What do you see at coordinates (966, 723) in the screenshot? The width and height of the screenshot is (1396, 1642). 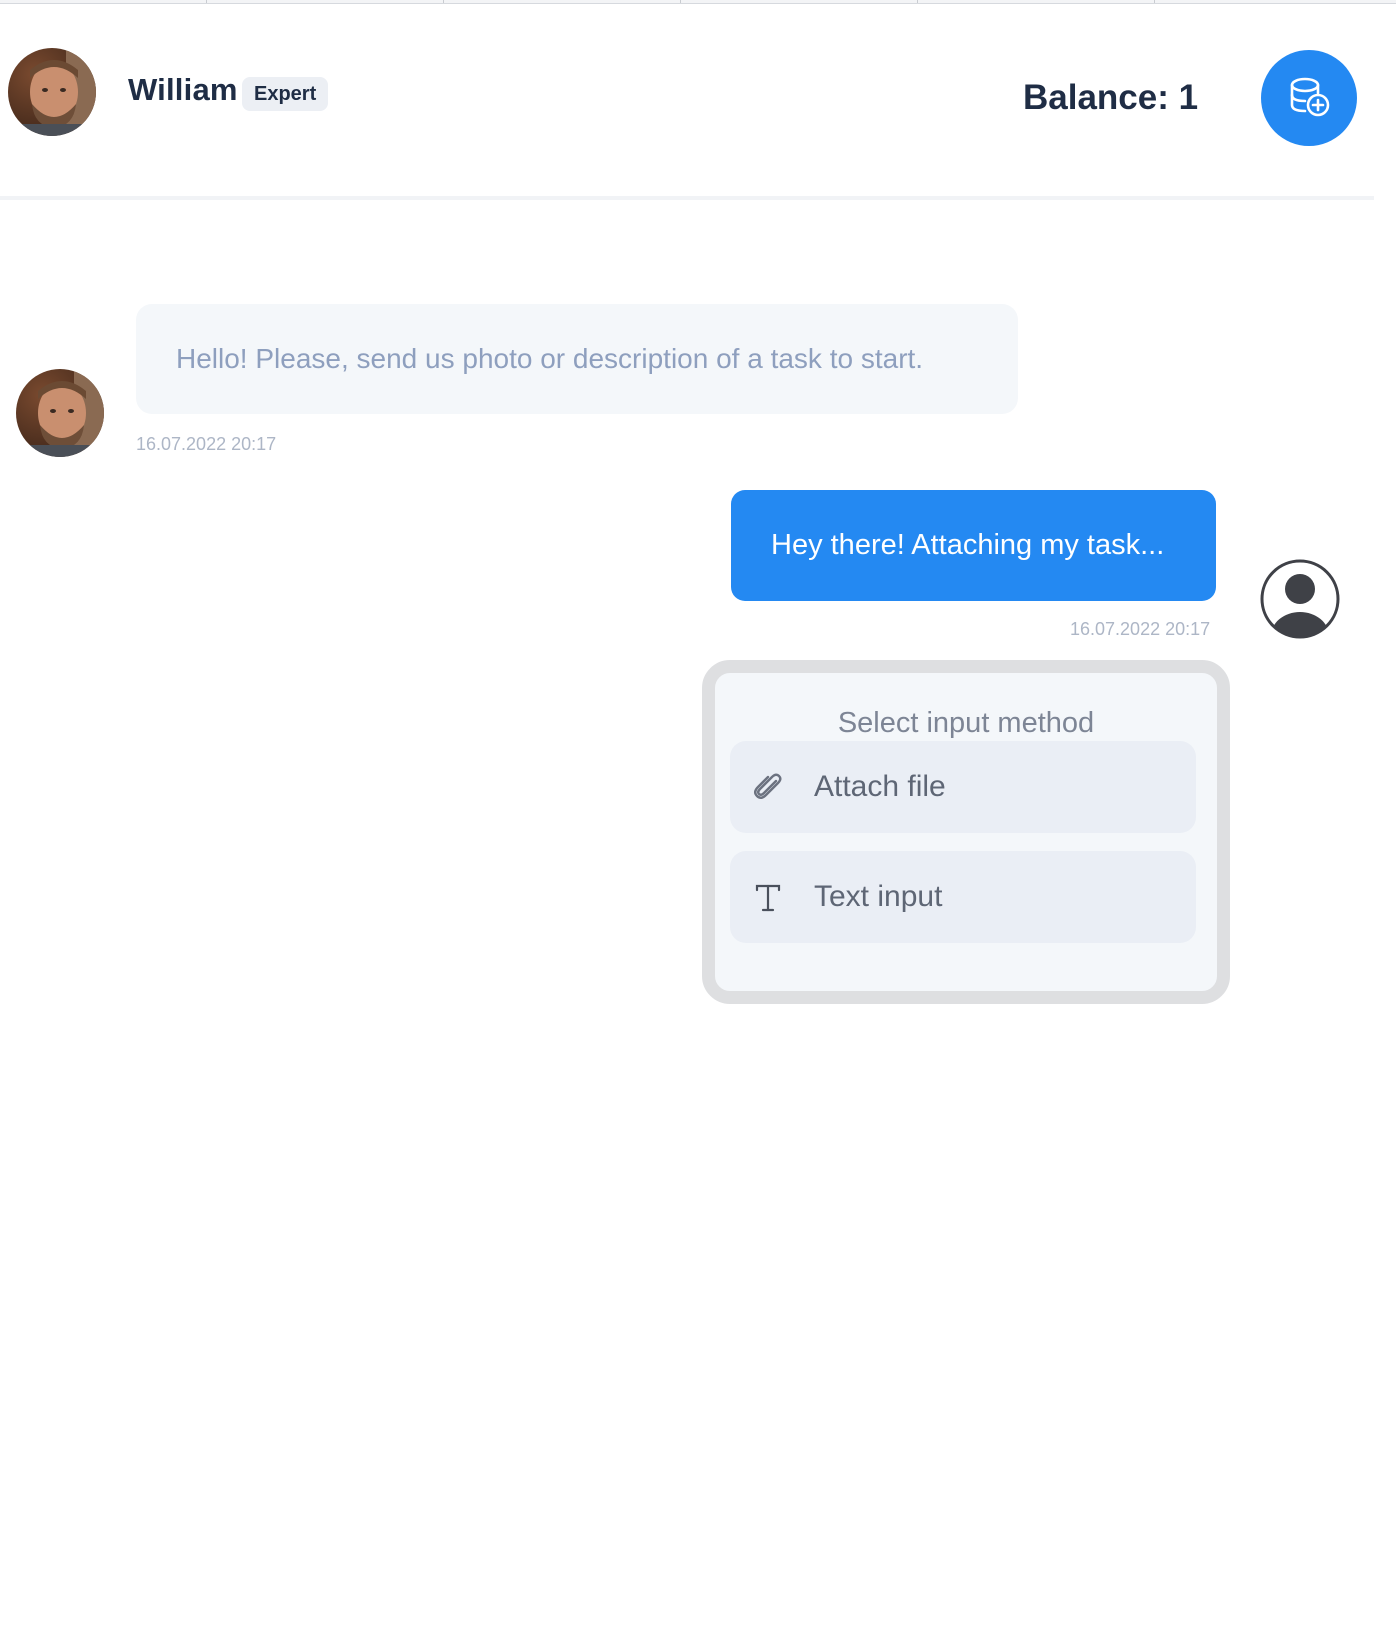 I see `picker-title: Select input method` at bounding box center [966, 723].